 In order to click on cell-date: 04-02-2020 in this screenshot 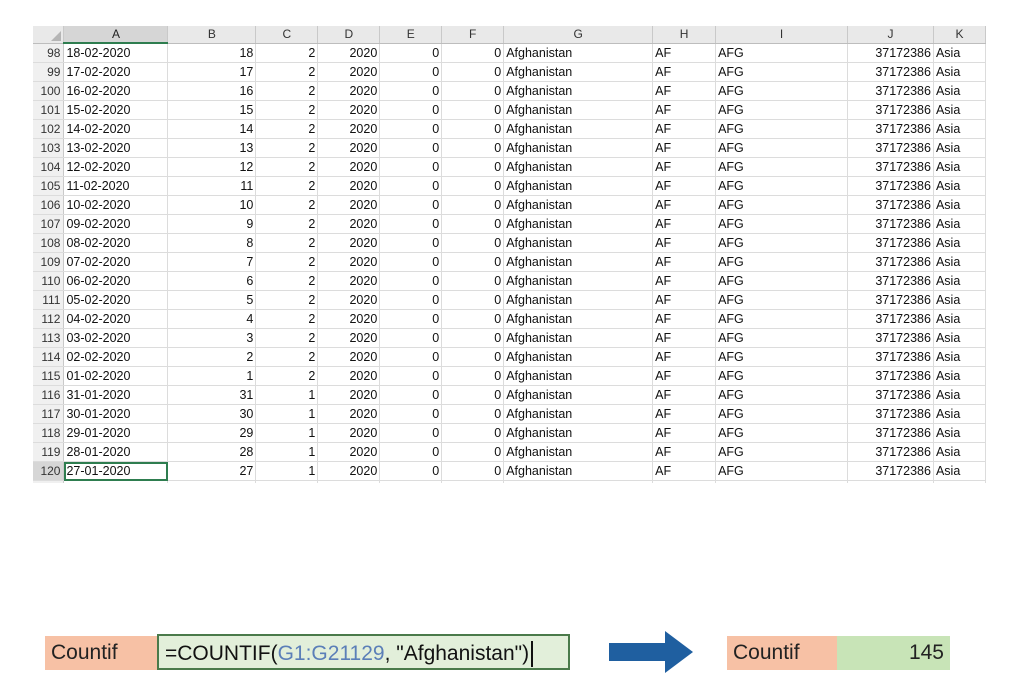, I will do `click(116, 319)`.